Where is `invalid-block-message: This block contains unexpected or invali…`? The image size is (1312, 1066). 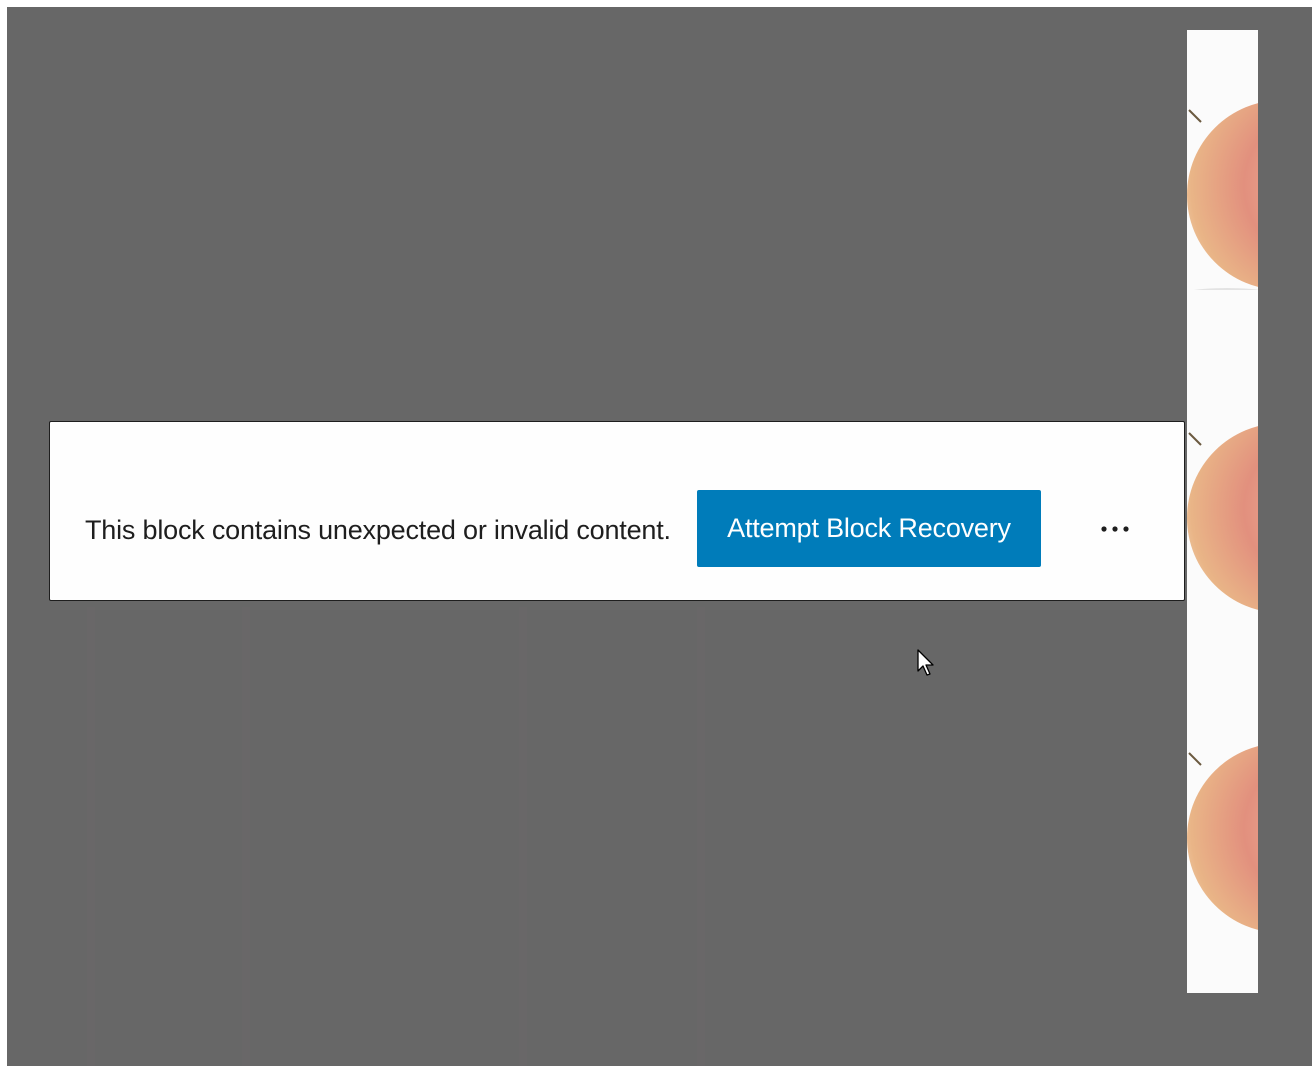 invalid-block-message: This block contains unexpected or invali… is located at coordinates (378, 530).